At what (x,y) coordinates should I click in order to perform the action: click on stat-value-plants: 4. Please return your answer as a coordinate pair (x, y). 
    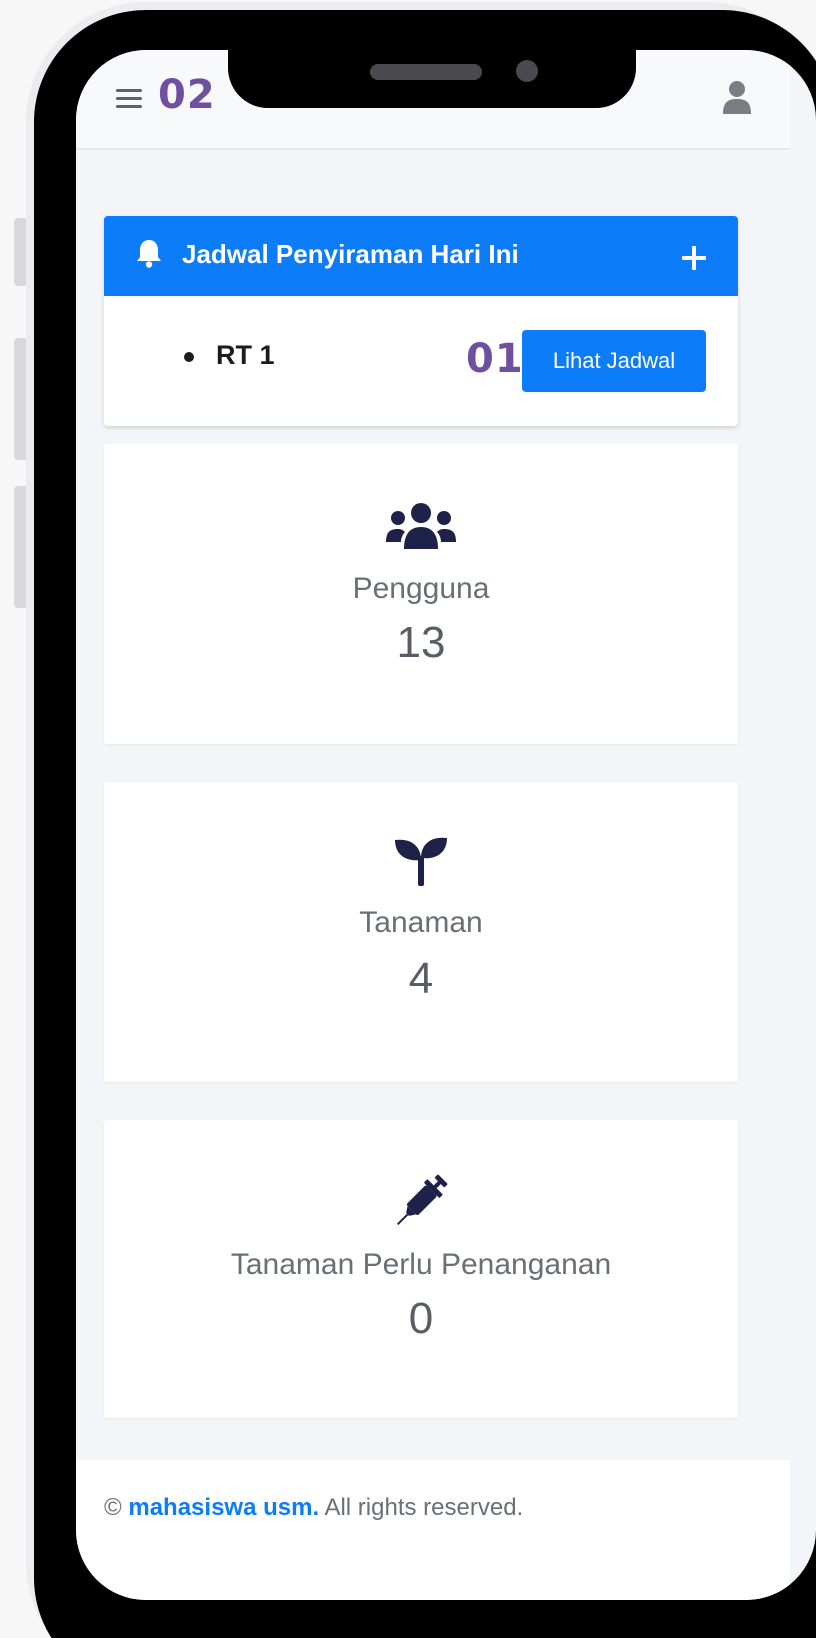
    Looking at the image, I should click on (421, 978).